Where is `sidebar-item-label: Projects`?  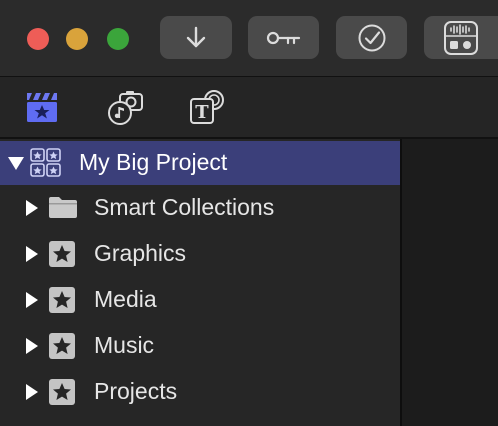 sidebar-item-label: Projects is located at coordinates (136, 391).